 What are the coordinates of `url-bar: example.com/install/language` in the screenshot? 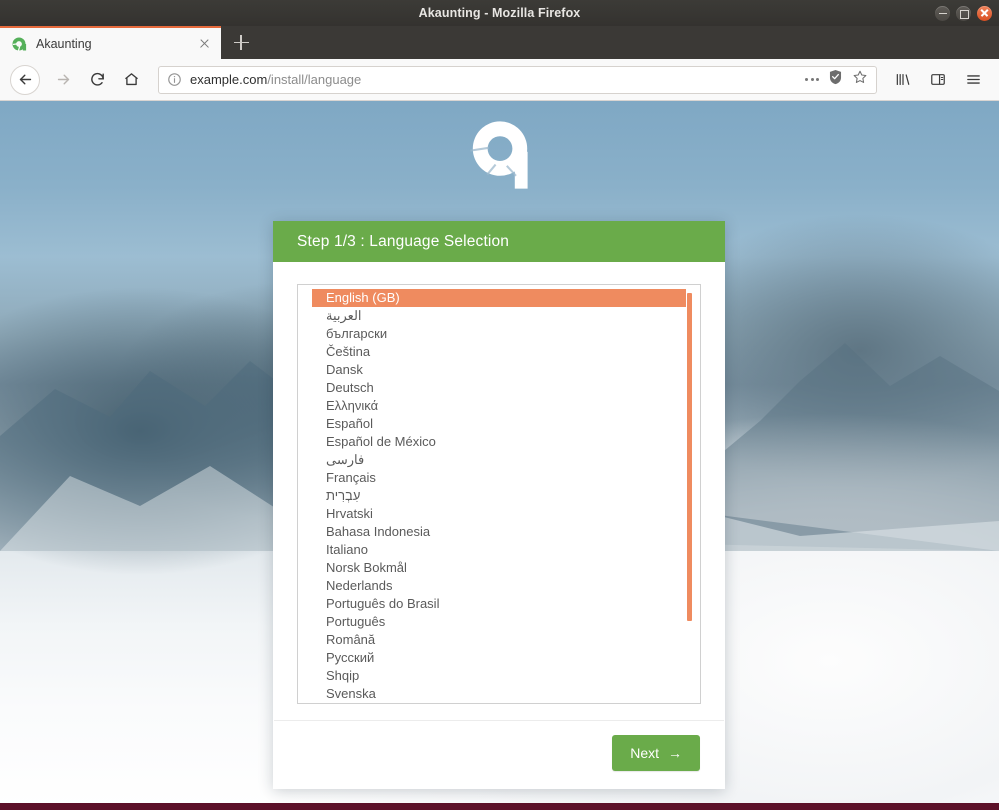 It's located at (517, 79).